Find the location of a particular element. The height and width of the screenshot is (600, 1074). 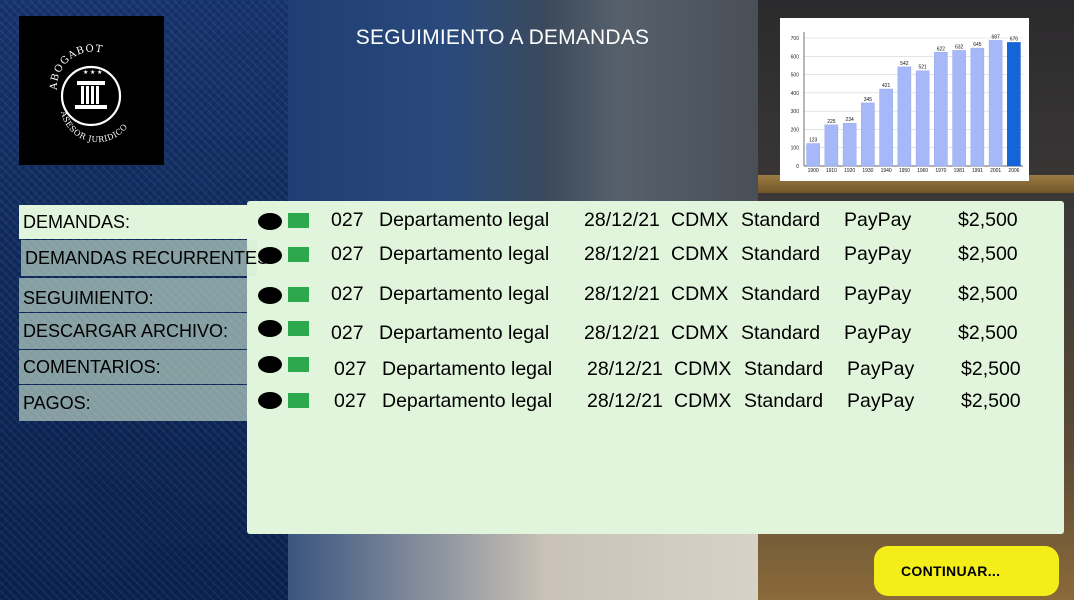

x-tick-label: 1940 is located at coordinates (886, 171).